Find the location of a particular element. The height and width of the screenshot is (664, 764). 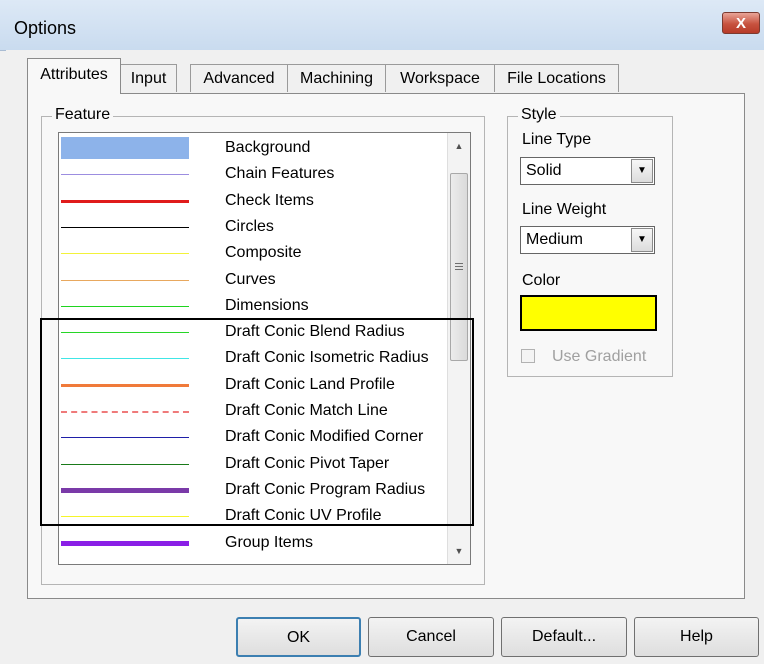

tab-advanced: Advanced is located at coordinates (239, 78).